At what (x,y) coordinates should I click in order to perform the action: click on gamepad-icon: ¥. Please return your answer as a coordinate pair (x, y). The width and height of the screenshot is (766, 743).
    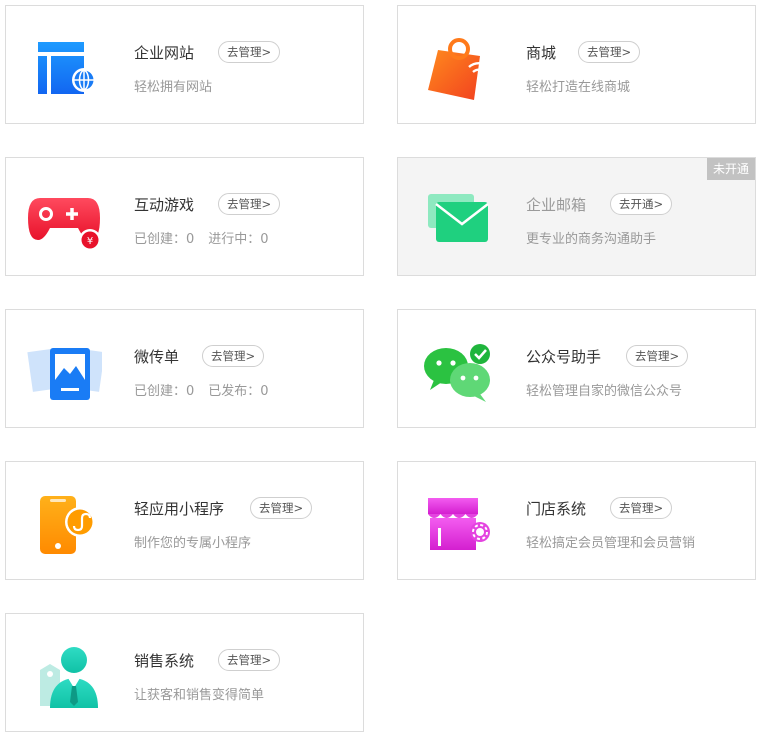
    Looking at the image, I should click on (64, 219).